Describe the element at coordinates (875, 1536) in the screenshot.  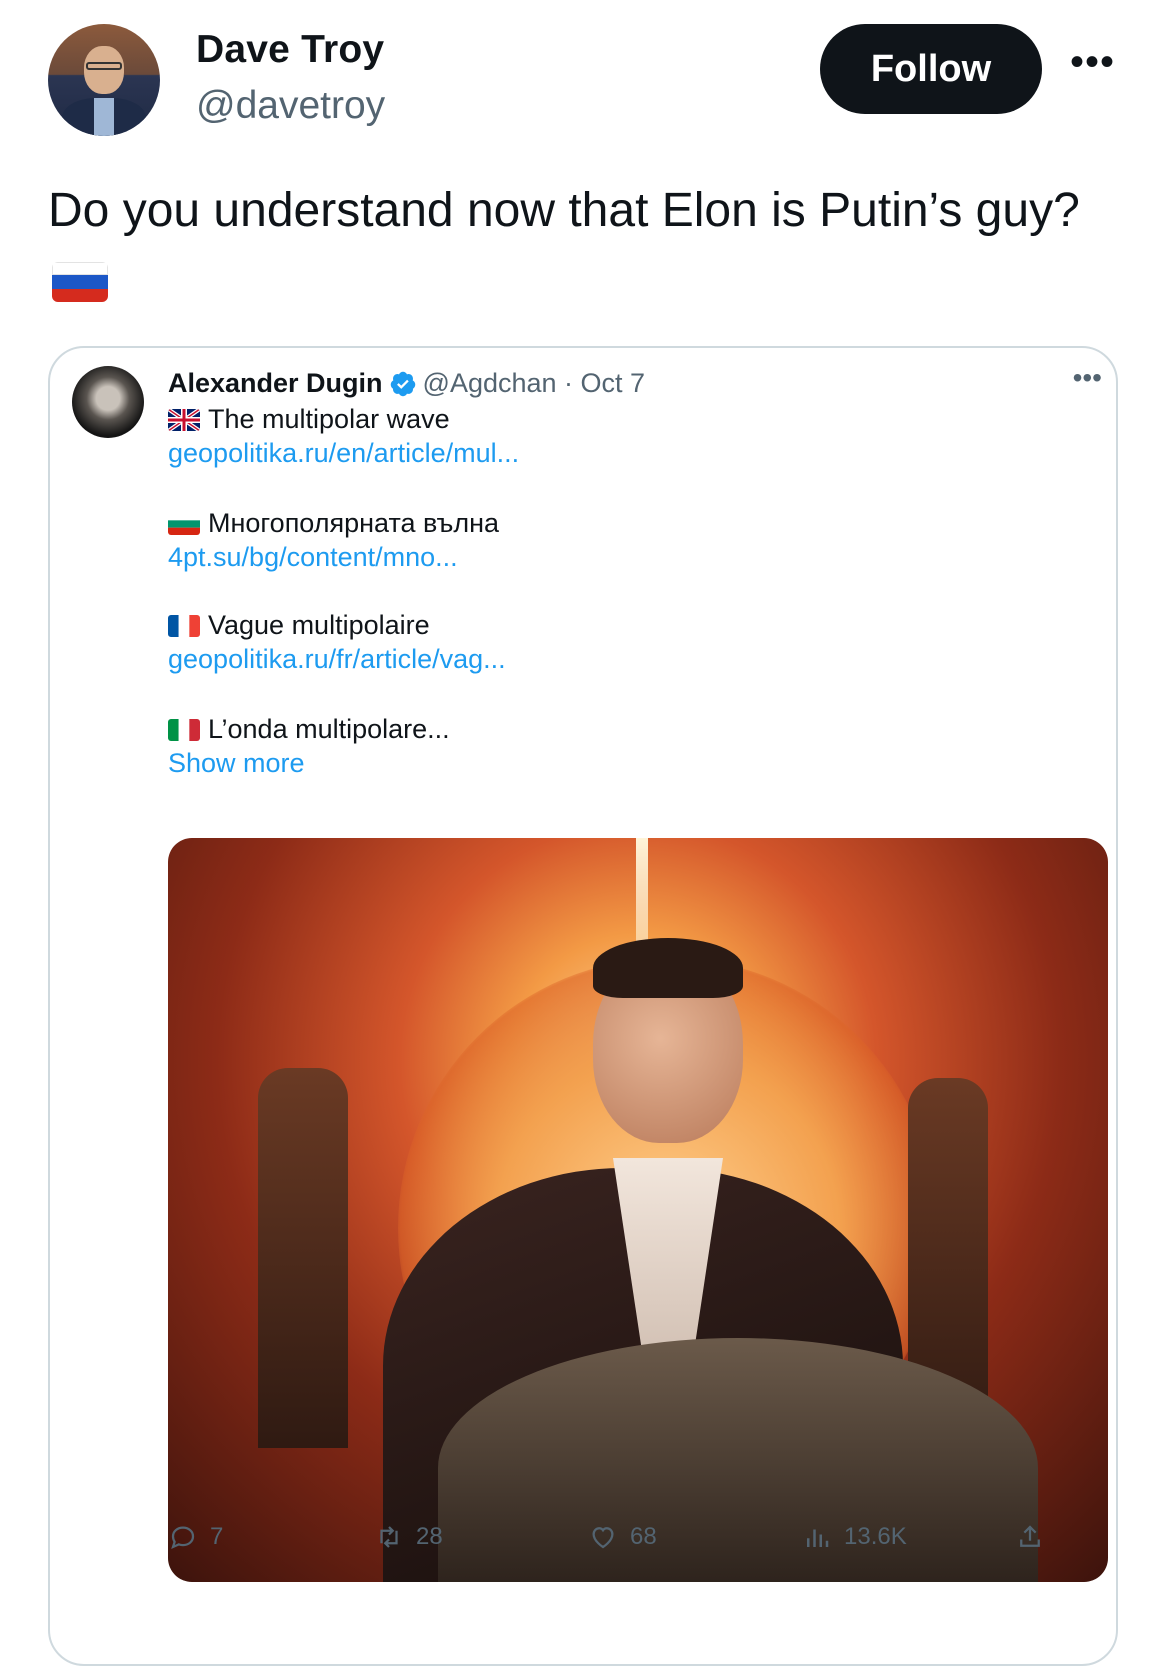
I see `views-count: 13.6K` at that location.